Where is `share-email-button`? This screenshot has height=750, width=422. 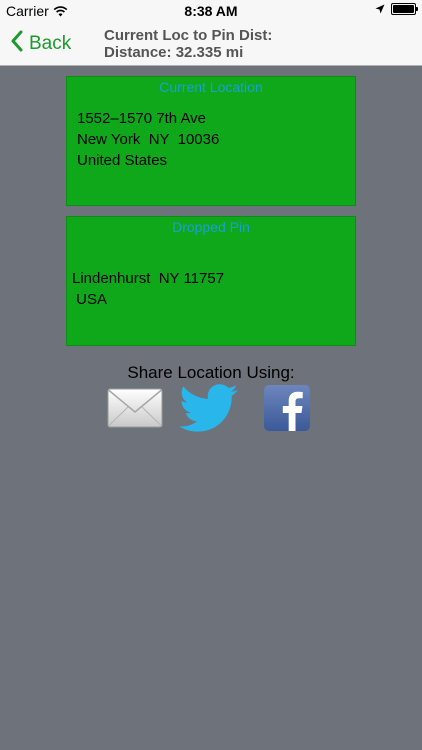
share-email-button is located at coordinates (135, 410).